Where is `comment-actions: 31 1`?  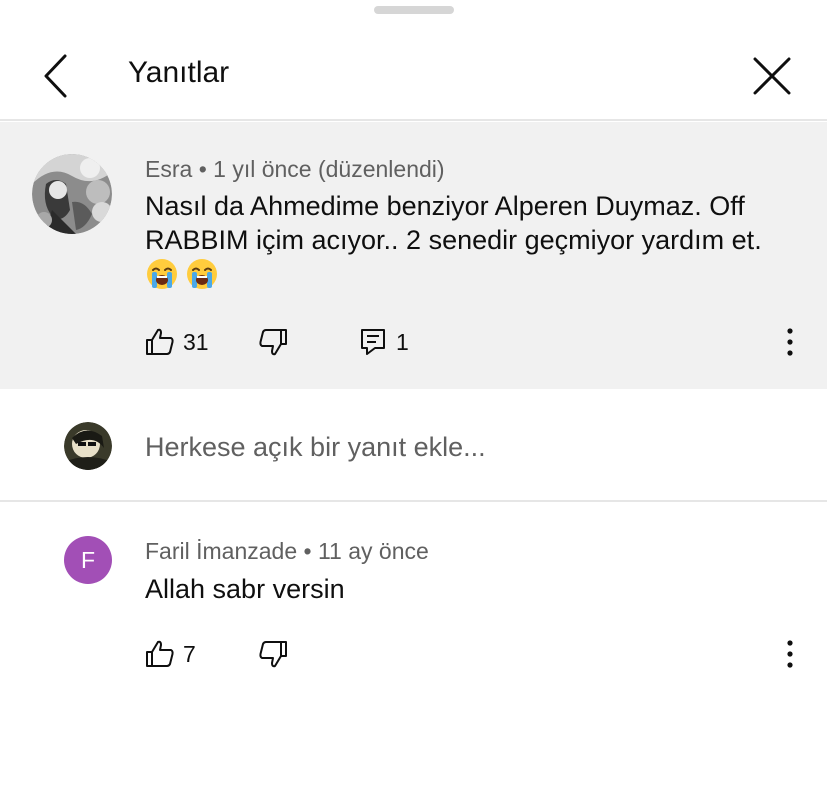
comment-actions: 31 1 is located at coordinates (475, 342).